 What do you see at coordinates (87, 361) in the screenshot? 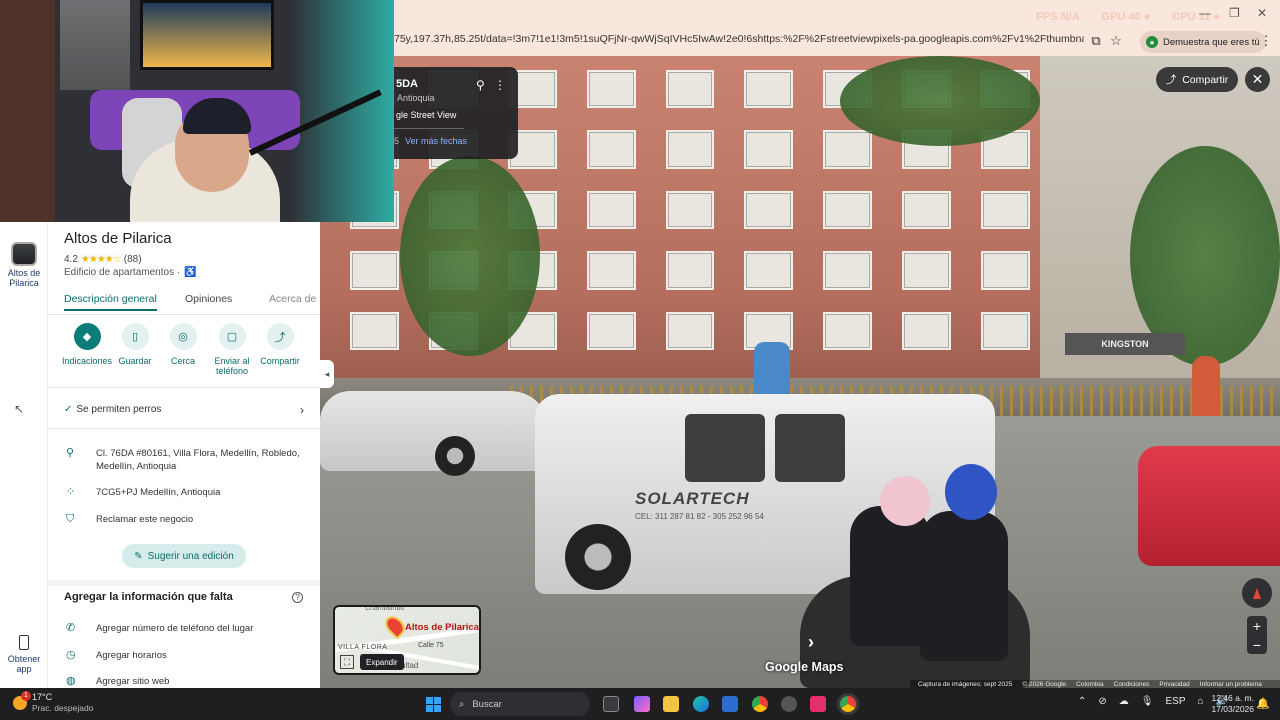
I see `directions-label: Indicaciones` at bounding box center [87, 361].